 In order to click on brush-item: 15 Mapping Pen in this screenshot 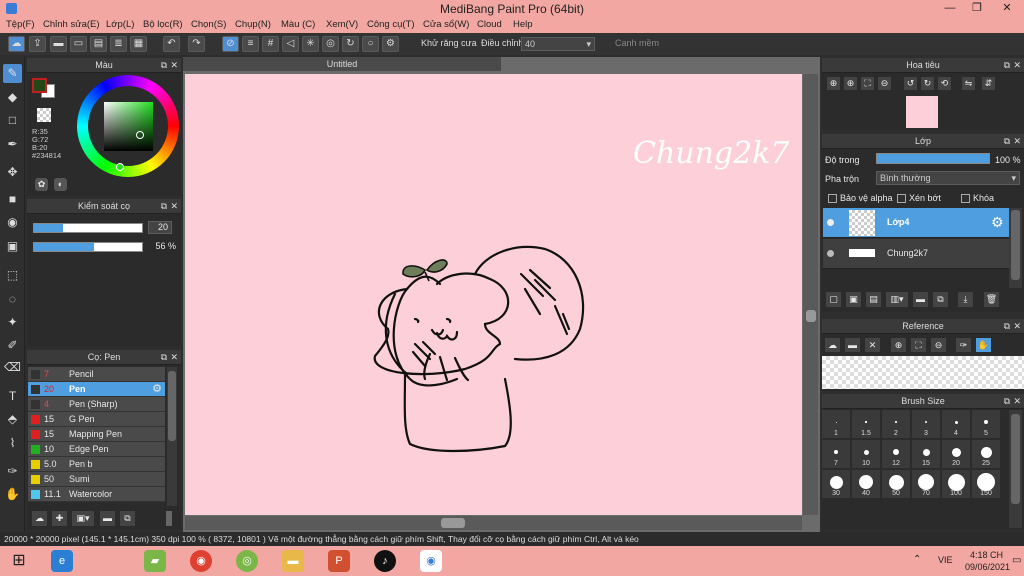, I will do `click(96, 434)`.